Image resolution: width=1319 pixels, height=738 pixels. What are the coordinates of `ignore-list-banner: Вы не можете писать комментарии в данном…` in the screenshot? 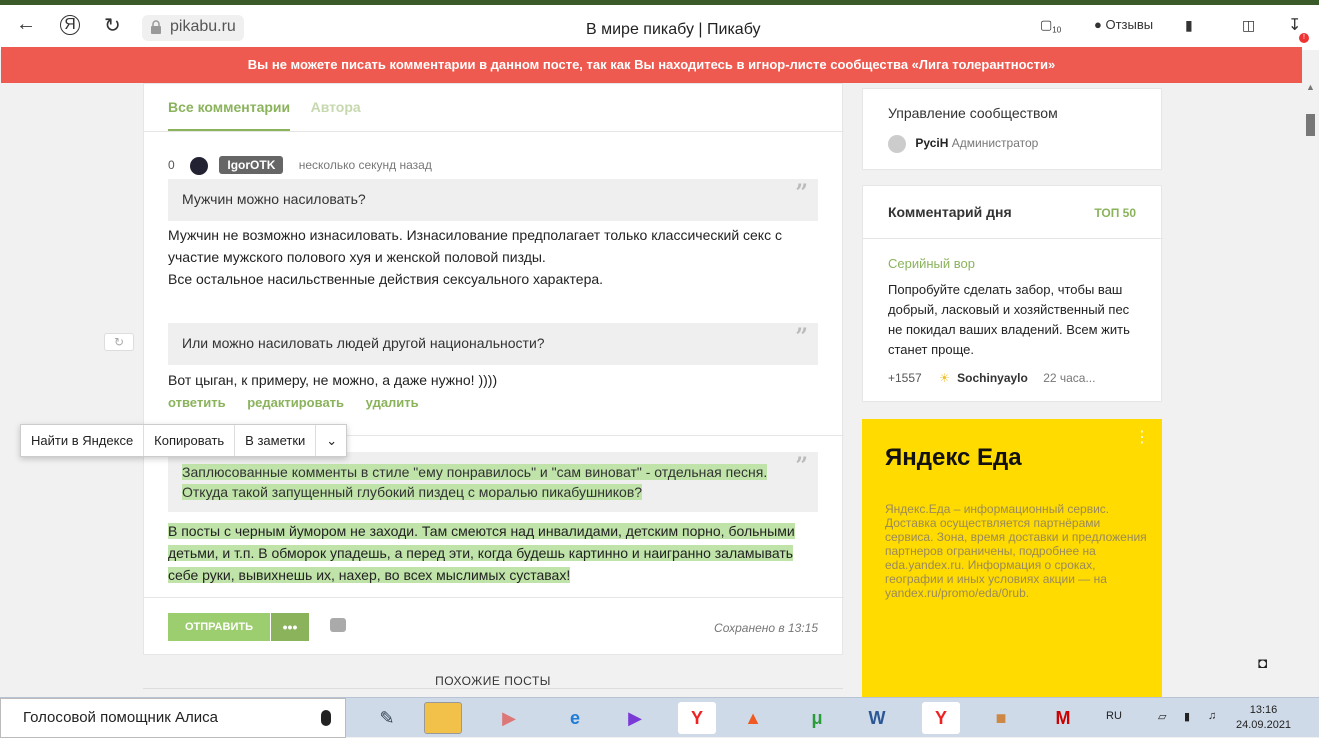 It's located at (651, 65).